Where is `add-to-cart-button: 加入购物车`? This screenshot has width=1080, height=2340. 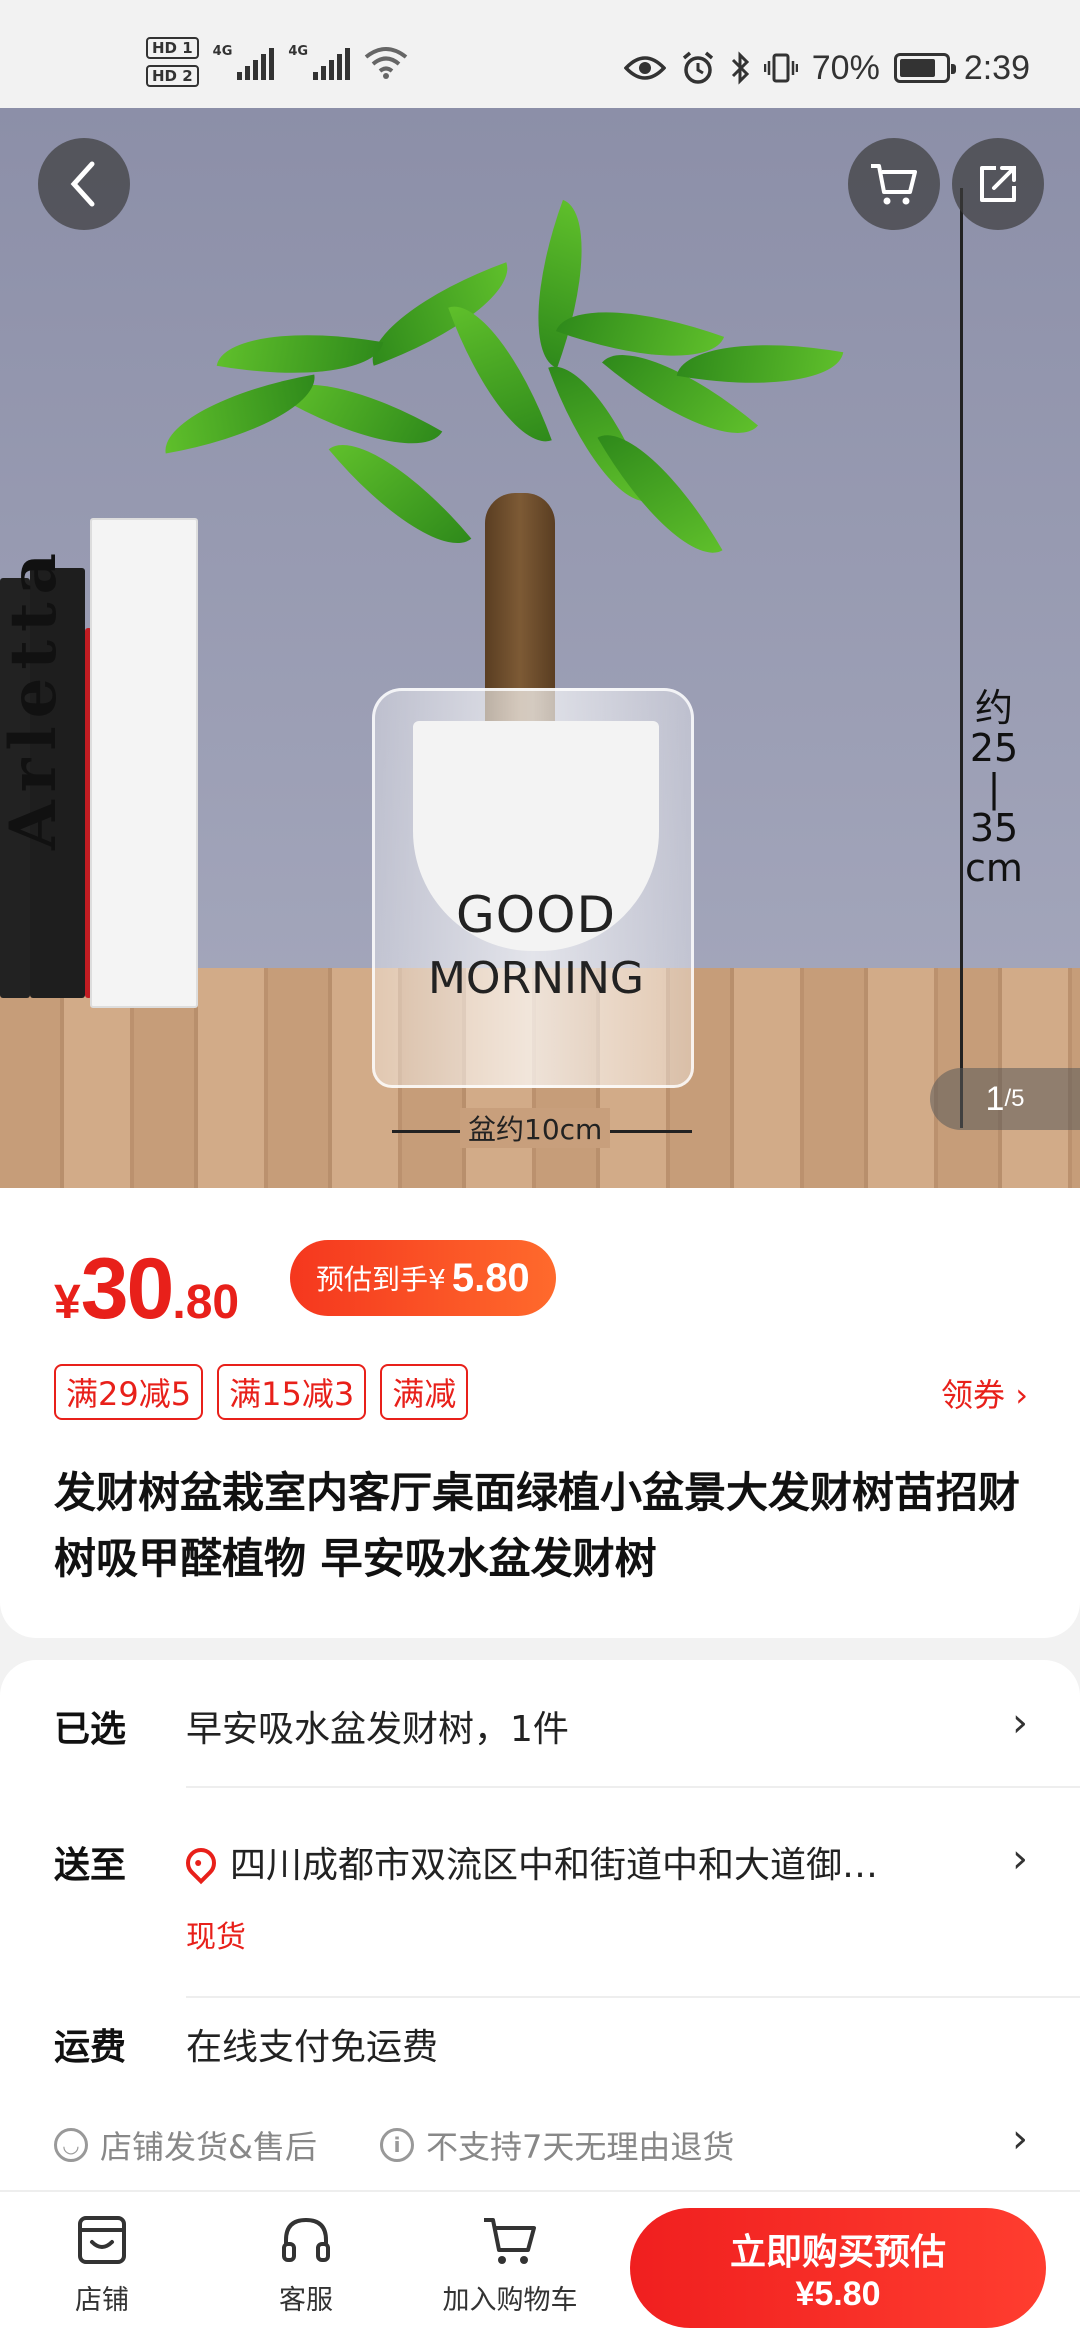 add-to-cart-button: 加入购物车 is located at coordinates (510, 2264).